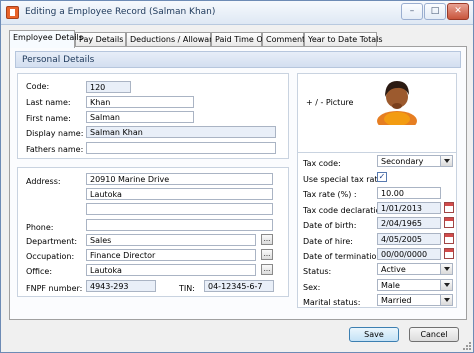 This screenshot has width=474, height=353. What do you see at coordinates (415, 300) in the screenshot?
I see `marital-status-select: Married` at bounding box center [415, 300].